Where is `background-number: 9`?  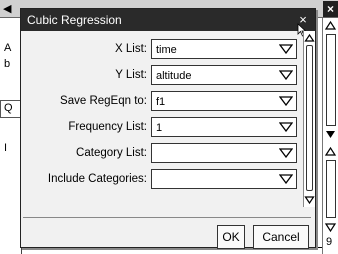 background-number: 9 is located at coordinates (329, 242).